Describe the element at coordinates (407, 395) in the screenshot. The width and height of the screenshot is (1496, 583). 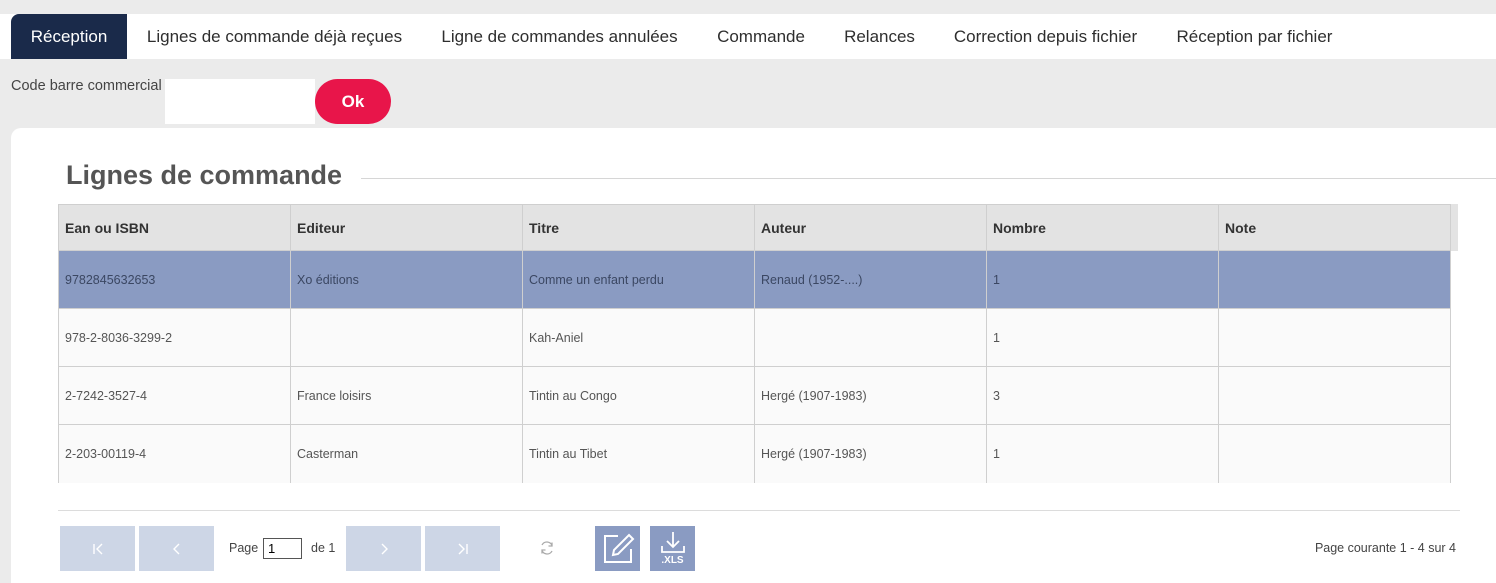
I see `cell-editeur: France loisirs` at that location.